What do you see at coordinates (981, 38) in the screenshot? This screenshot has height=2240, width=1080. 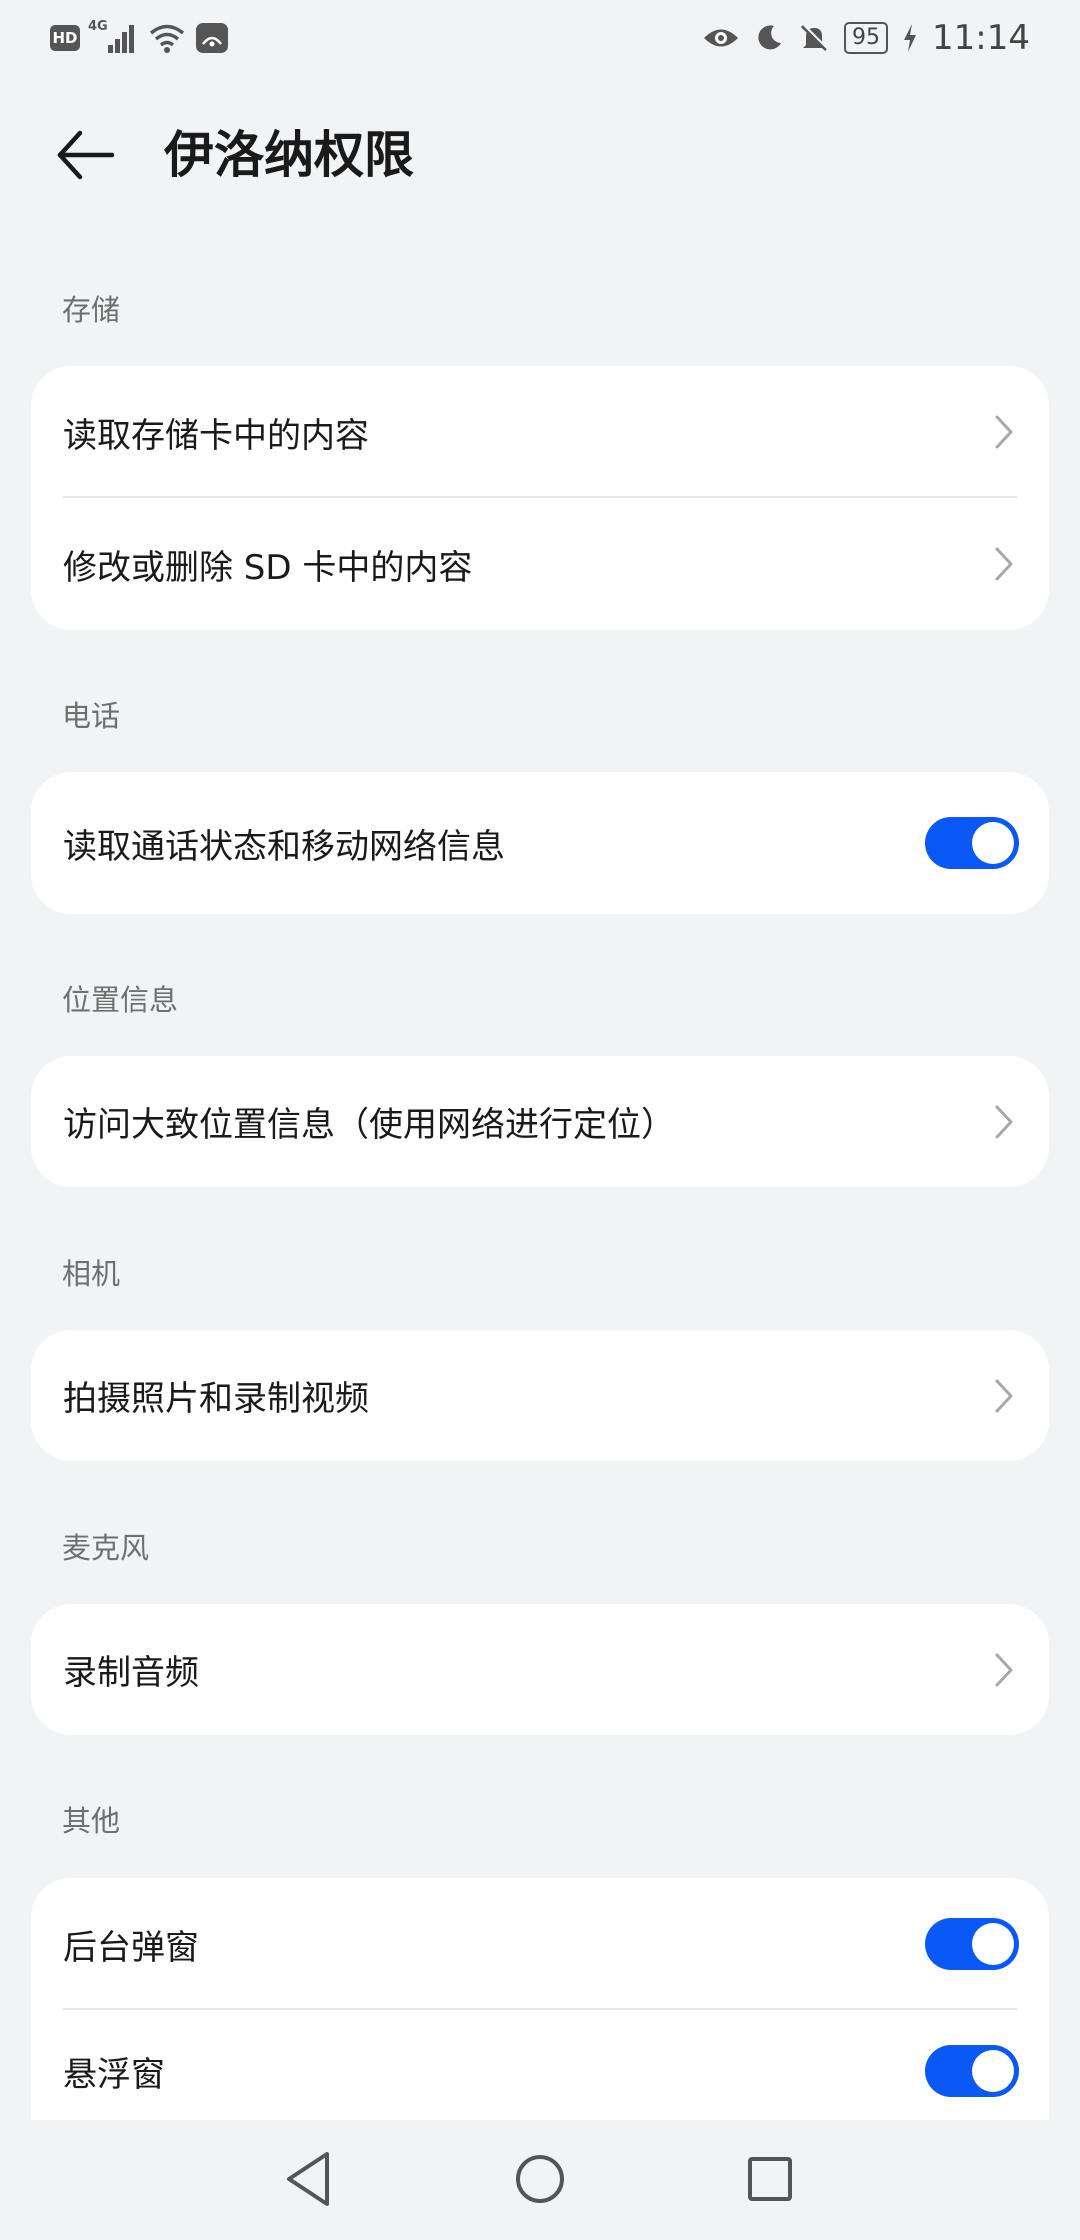 I see `status-time: 11:14` at bounding box center [981, 38].